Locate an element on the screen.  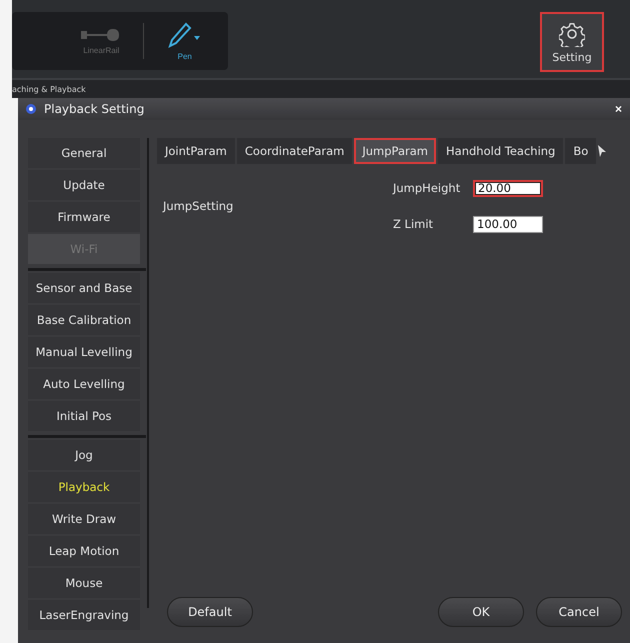
pen-icon is located at coordinates (185, 35).